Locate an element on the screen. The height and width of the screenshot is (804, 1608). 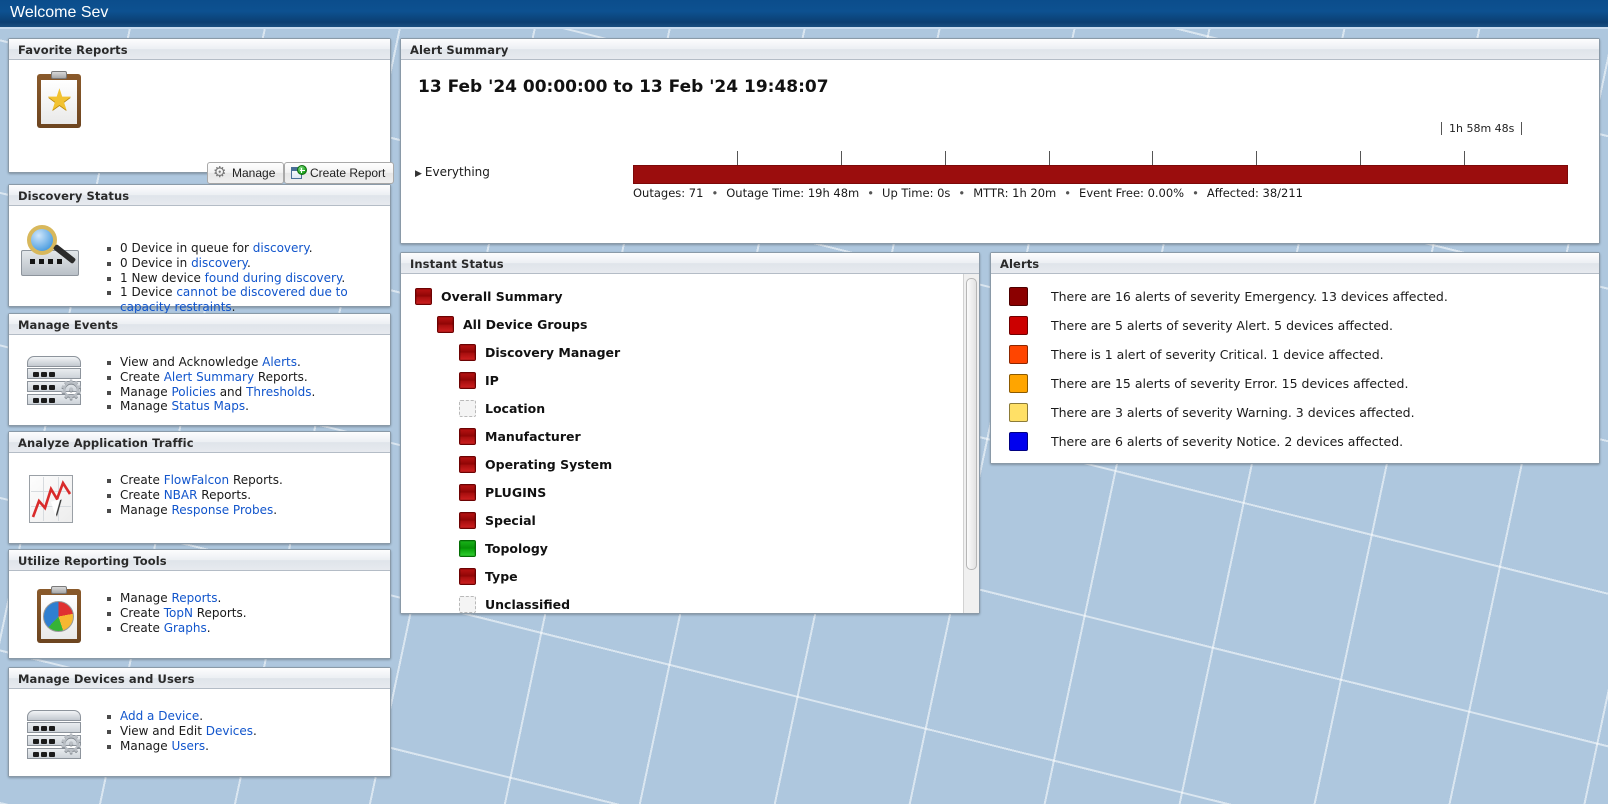
instant-status-label: Manufacturer is located at coordinates (533, 436).